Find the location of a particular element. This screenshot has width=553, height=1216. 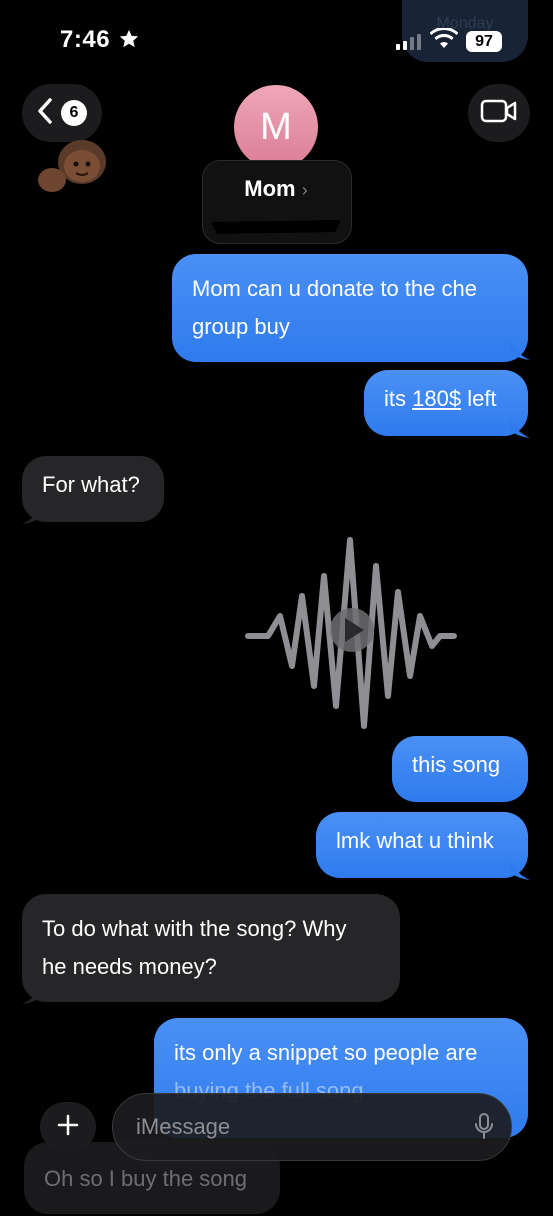

redaction-scribble is located at coordinates (276, 226).